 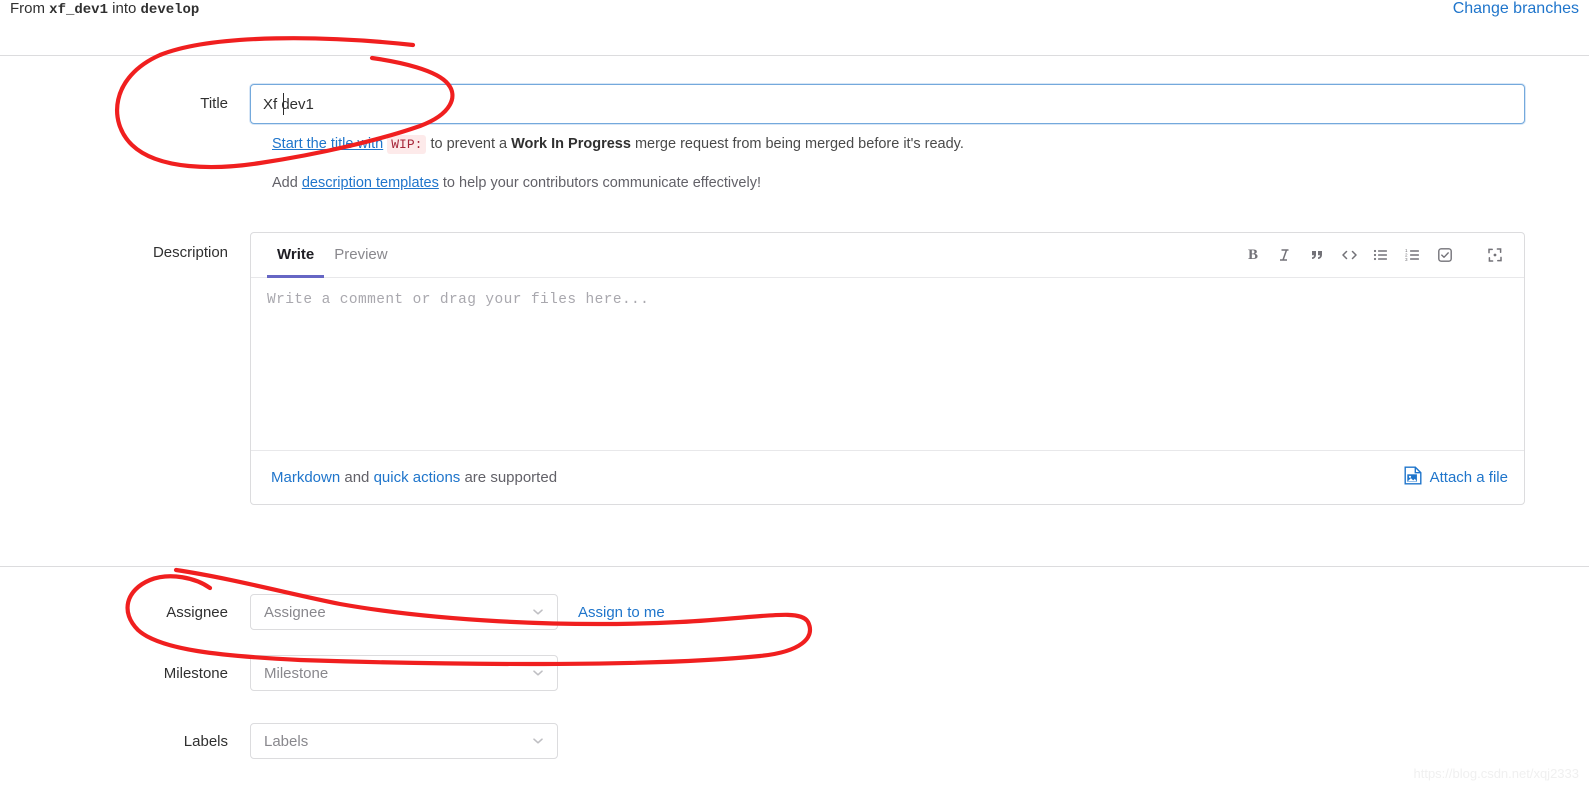 What do you see at coordinates (794, 741) in the screenshot?
I see `labels-row: Labels Labels` at bounding box center [794, 741].